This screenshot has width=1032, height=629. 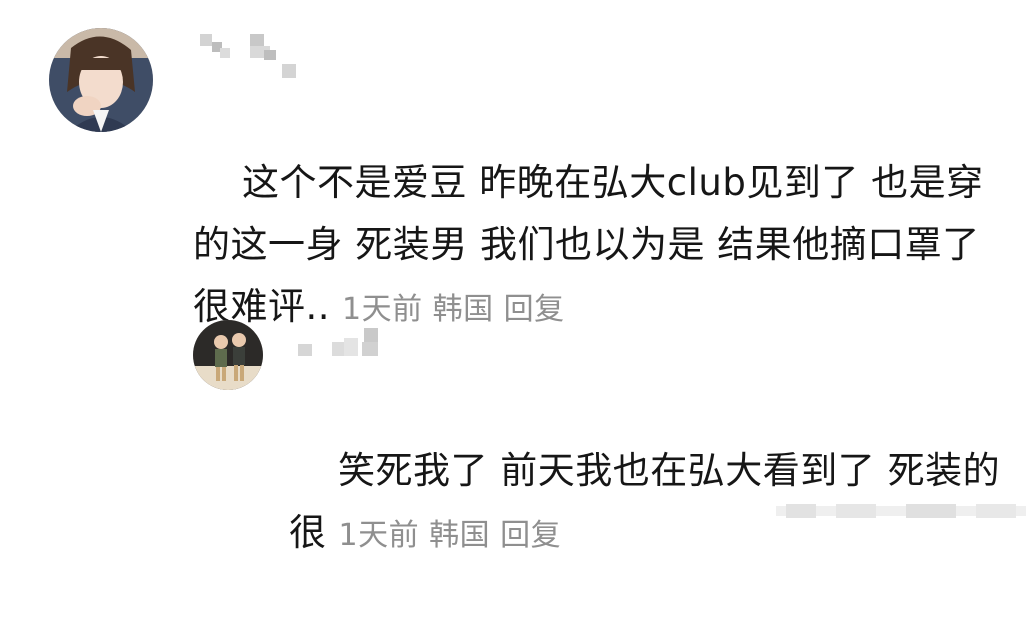 I want to click on watermark-mosaic, so click(x=901, y=511).